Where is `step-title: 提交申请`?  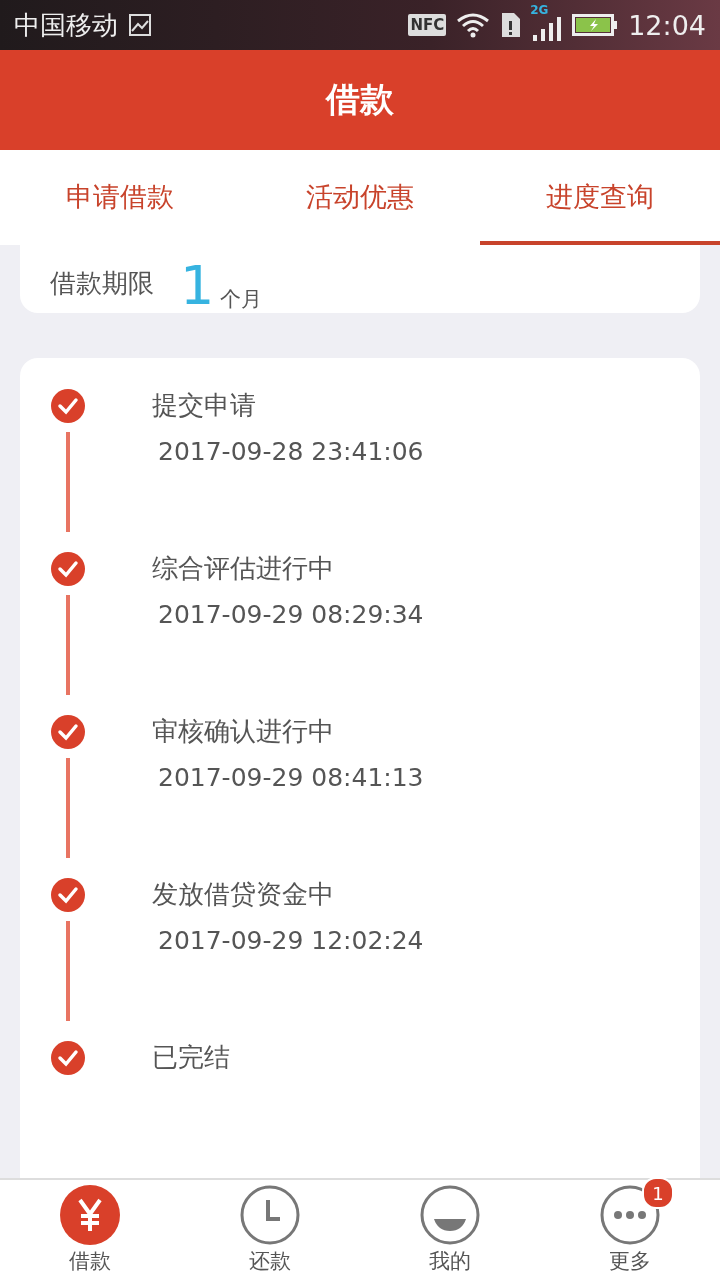
step-title: 提交申请 is located at coordinates (204, 405).